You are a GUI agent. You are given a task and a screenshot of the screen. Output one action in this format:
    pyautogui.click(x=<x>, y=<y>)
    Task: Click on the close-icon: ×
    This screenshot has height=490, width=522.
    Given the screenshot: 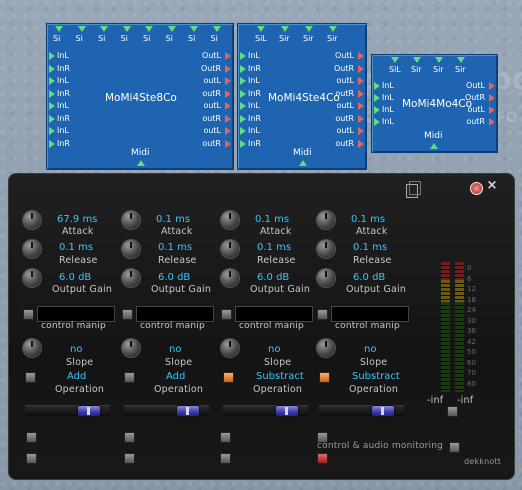 What is the action you would take?
    pyautogui.click(x=492, y=186)
    